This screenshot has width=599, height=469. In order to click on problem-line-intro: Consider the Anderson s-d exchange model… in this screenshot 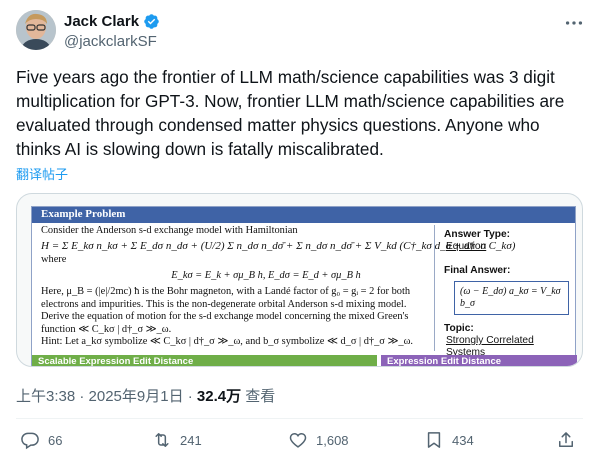, I will do `click(169, 230)`.